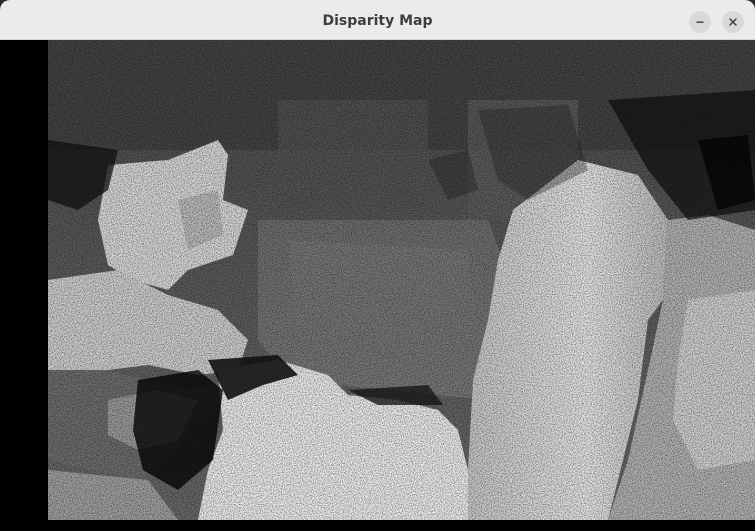 The image size is (755, 531). I want to click on close-icon, so click(733, 22).